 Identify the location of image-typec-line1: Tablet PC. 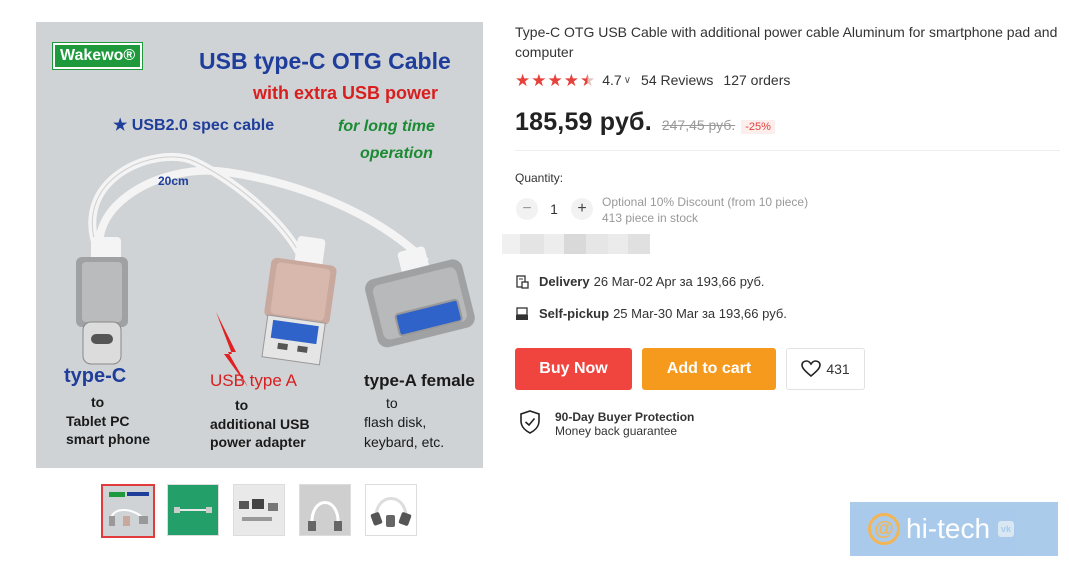
(98, 421).